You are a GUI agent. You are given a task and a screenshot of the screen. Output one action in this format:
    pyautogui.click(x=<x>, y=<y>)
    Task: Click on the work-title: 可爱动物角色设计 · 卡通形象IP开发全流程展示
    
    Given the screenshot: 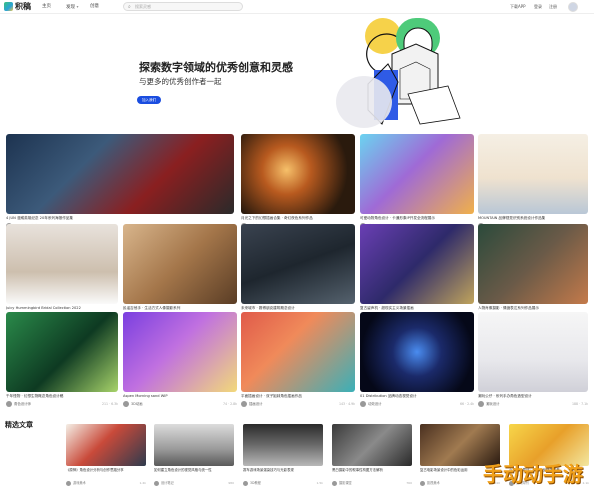 What is the action you would take?
    pyautogui.click(x=417, y=218)
    